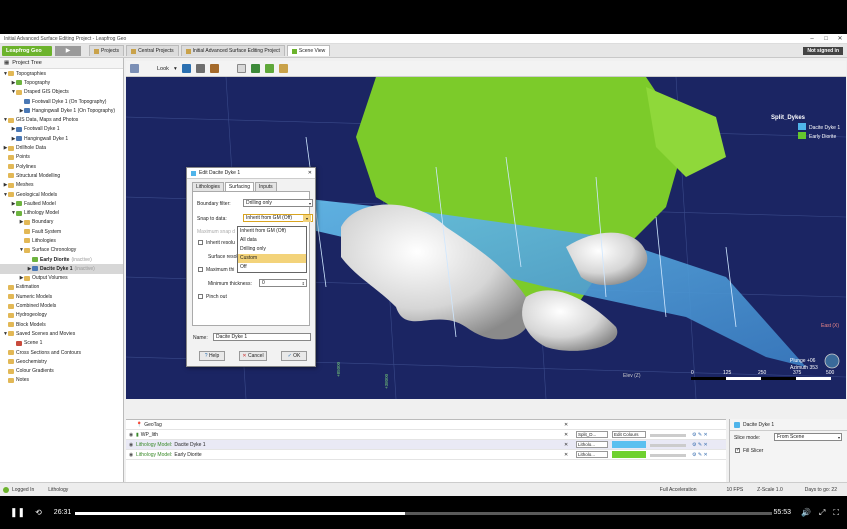  I want to click on ok-button: ✓ OK, so click(294, 356).